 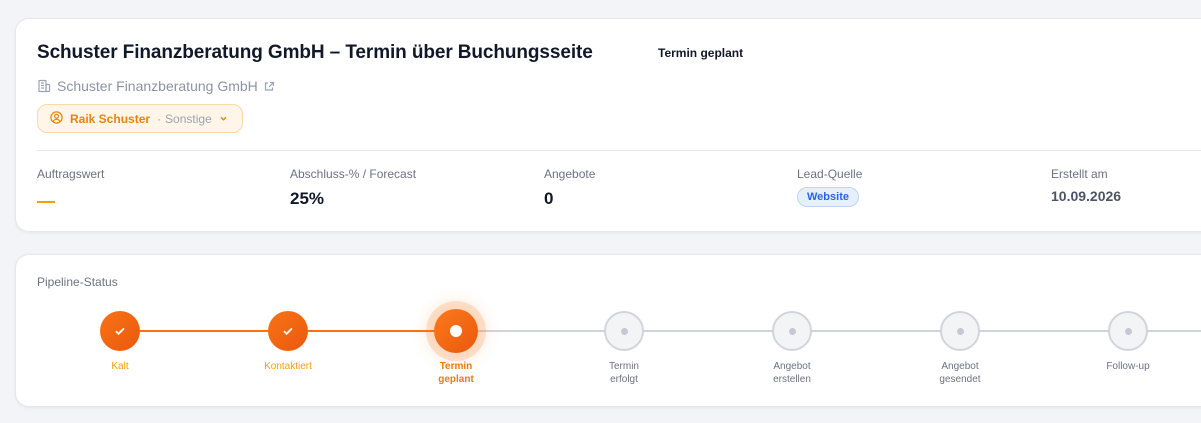 I want to click on metric-value: 0, so click(x=549, y=198).